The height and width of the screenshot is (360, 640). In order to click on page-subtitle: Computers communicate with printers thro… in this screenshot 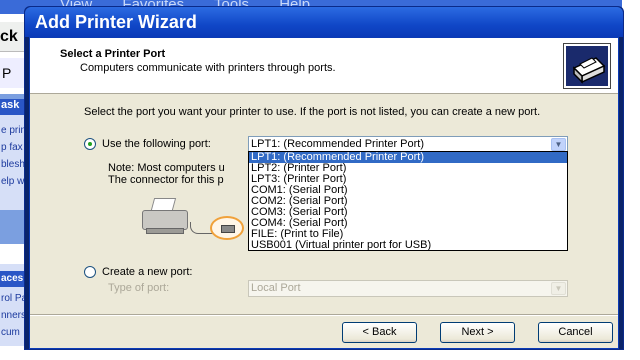, I will do `click(208, 68)`.